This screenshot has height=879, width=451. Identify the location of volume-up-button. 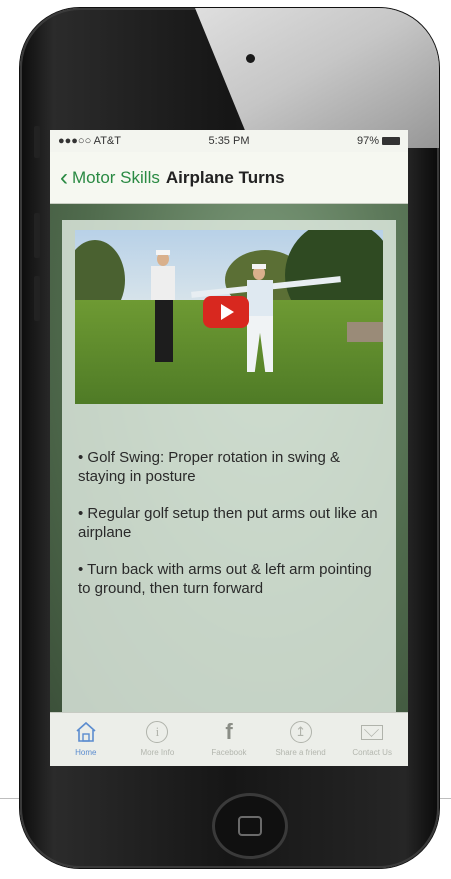
(37, 235).